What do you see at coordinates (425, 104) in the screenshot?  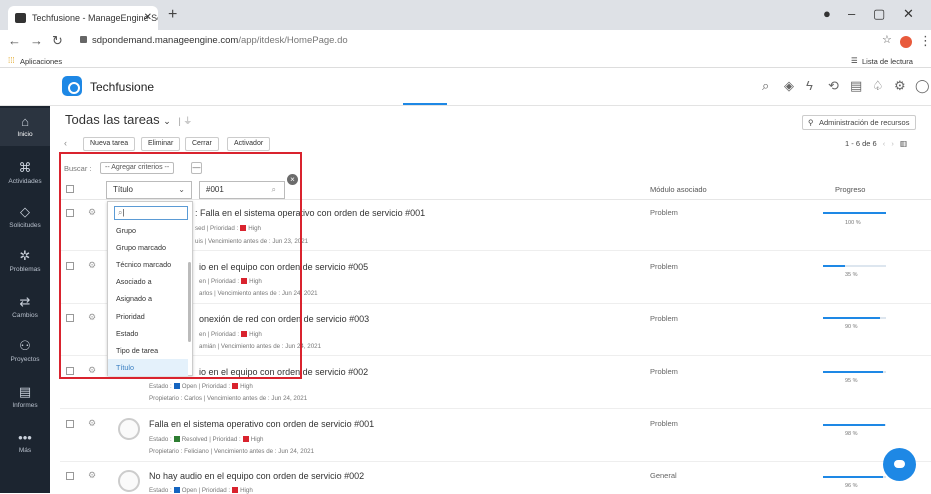 I see `active-tab-underline` at bounding box center [425, 104].